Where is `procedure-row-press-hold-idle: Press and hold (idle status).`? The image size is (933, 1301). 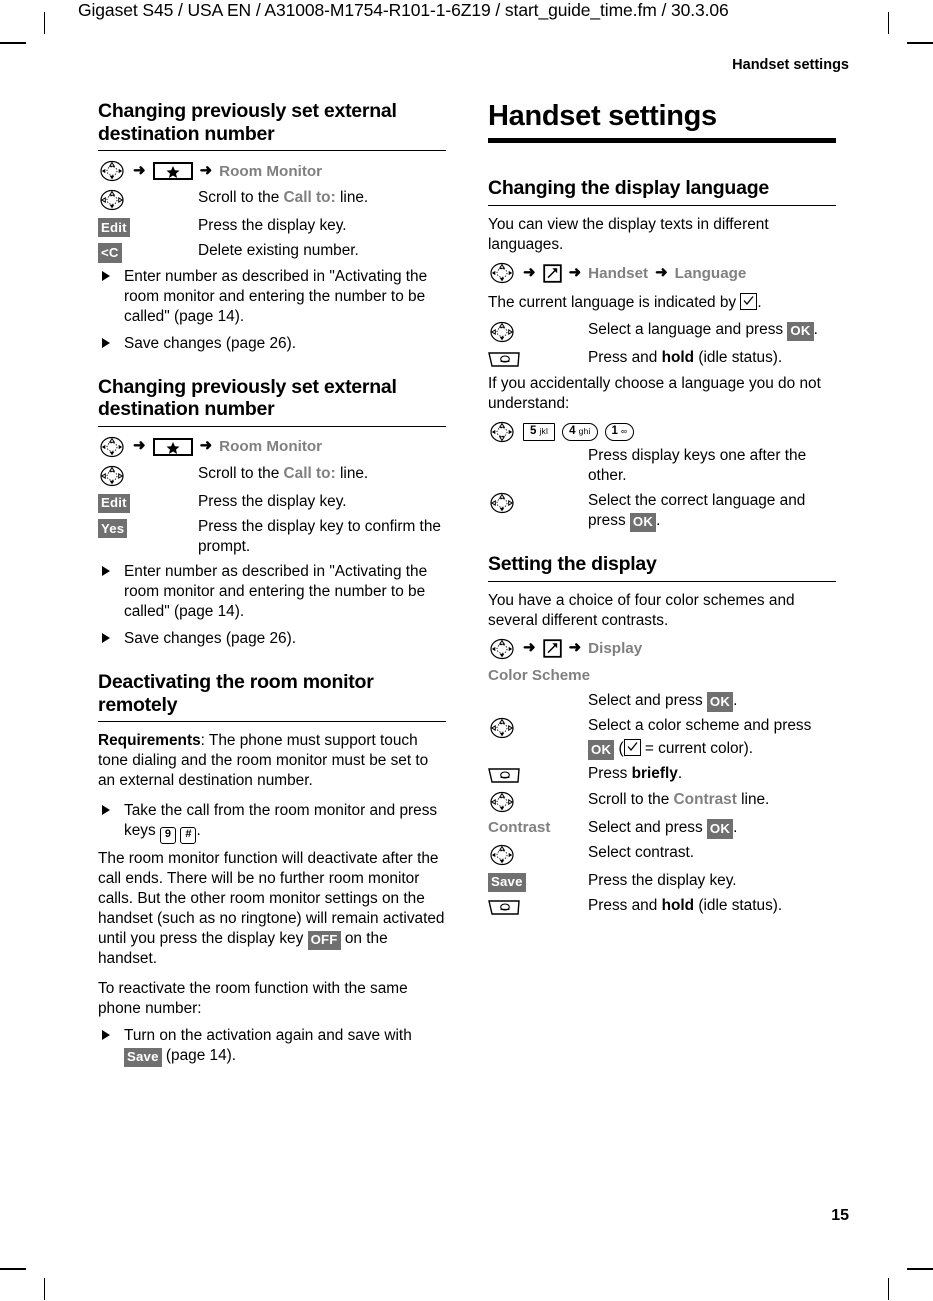
procedure-row-press-hold-idle: Press and hold (idle status). is located at coordinates (662, 906).